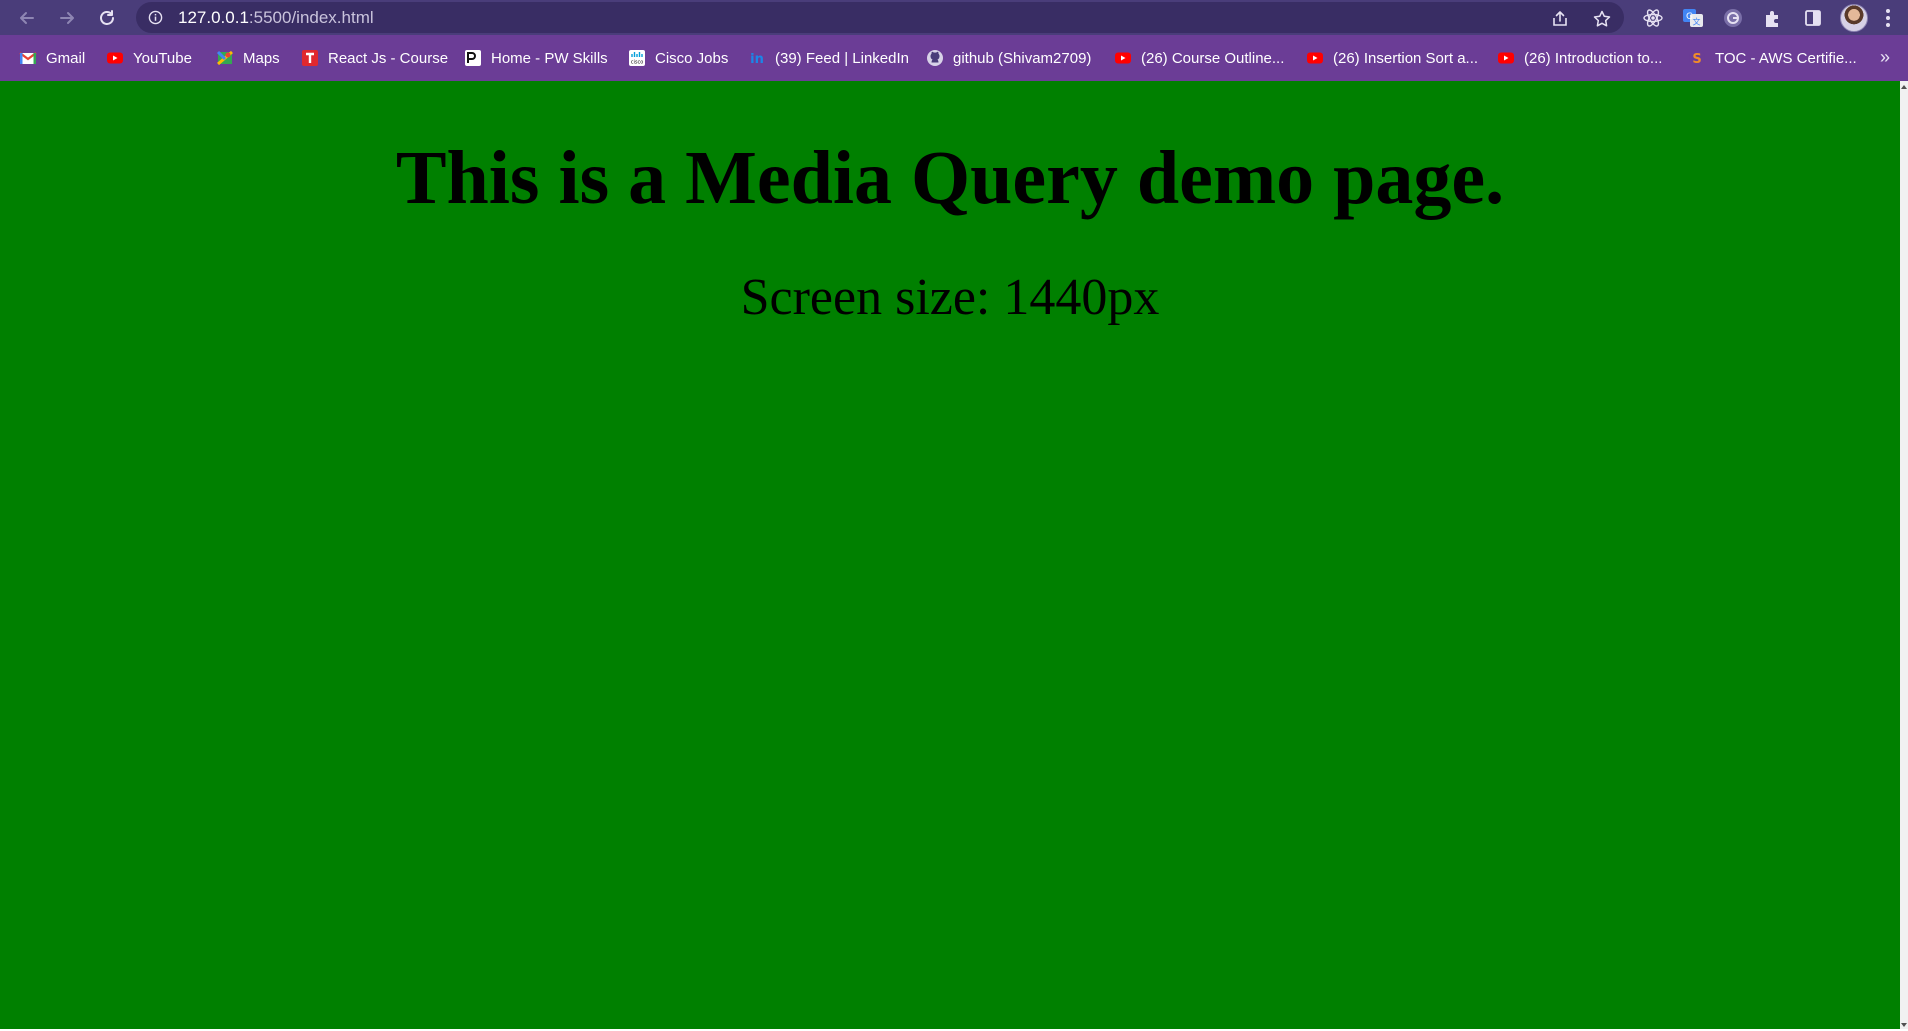 This screenshot has width=1908, height=1031. I want to click on svg-text: in, so click(757, 59).